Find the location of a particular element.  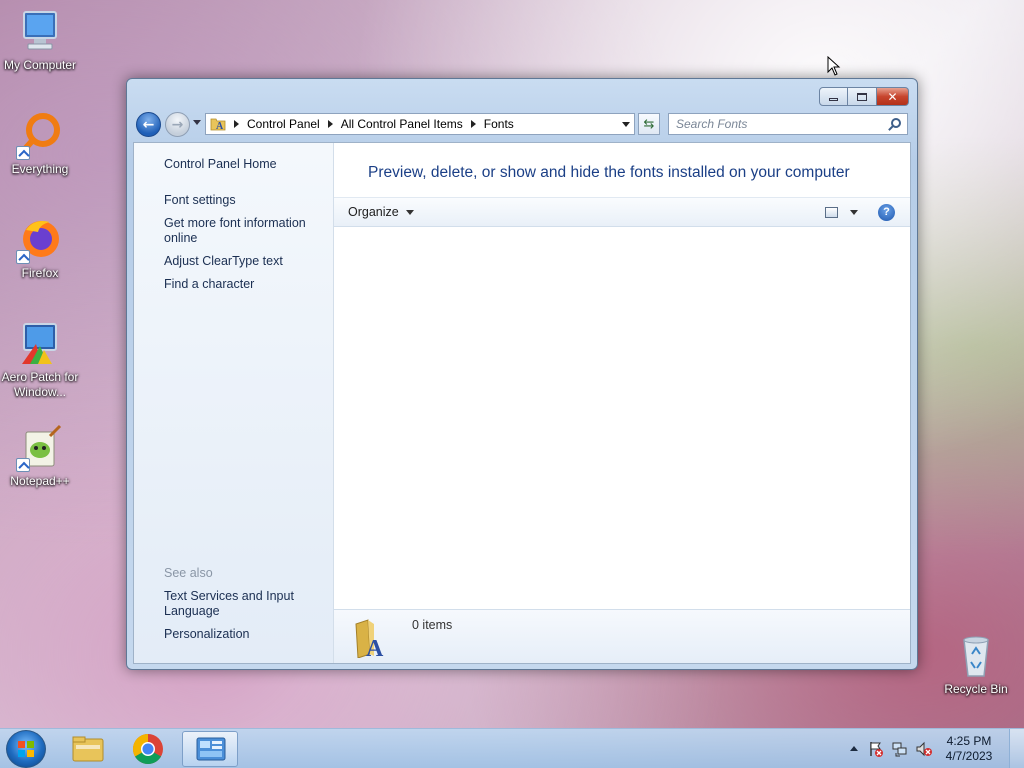

get-more-font-info-link: Get more font information online is located at coordinates (244, 231).